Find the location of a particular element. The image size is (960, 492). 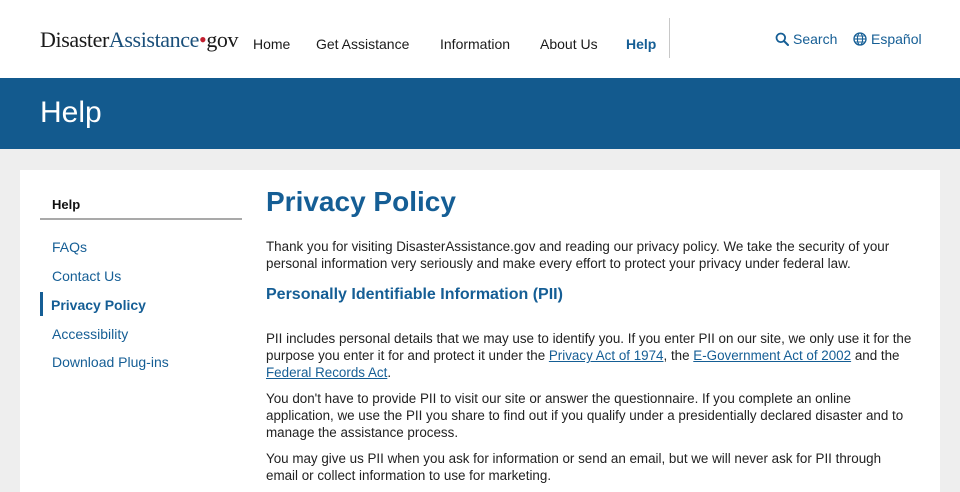

sidebar-divider is located at coordinates (141, 219).